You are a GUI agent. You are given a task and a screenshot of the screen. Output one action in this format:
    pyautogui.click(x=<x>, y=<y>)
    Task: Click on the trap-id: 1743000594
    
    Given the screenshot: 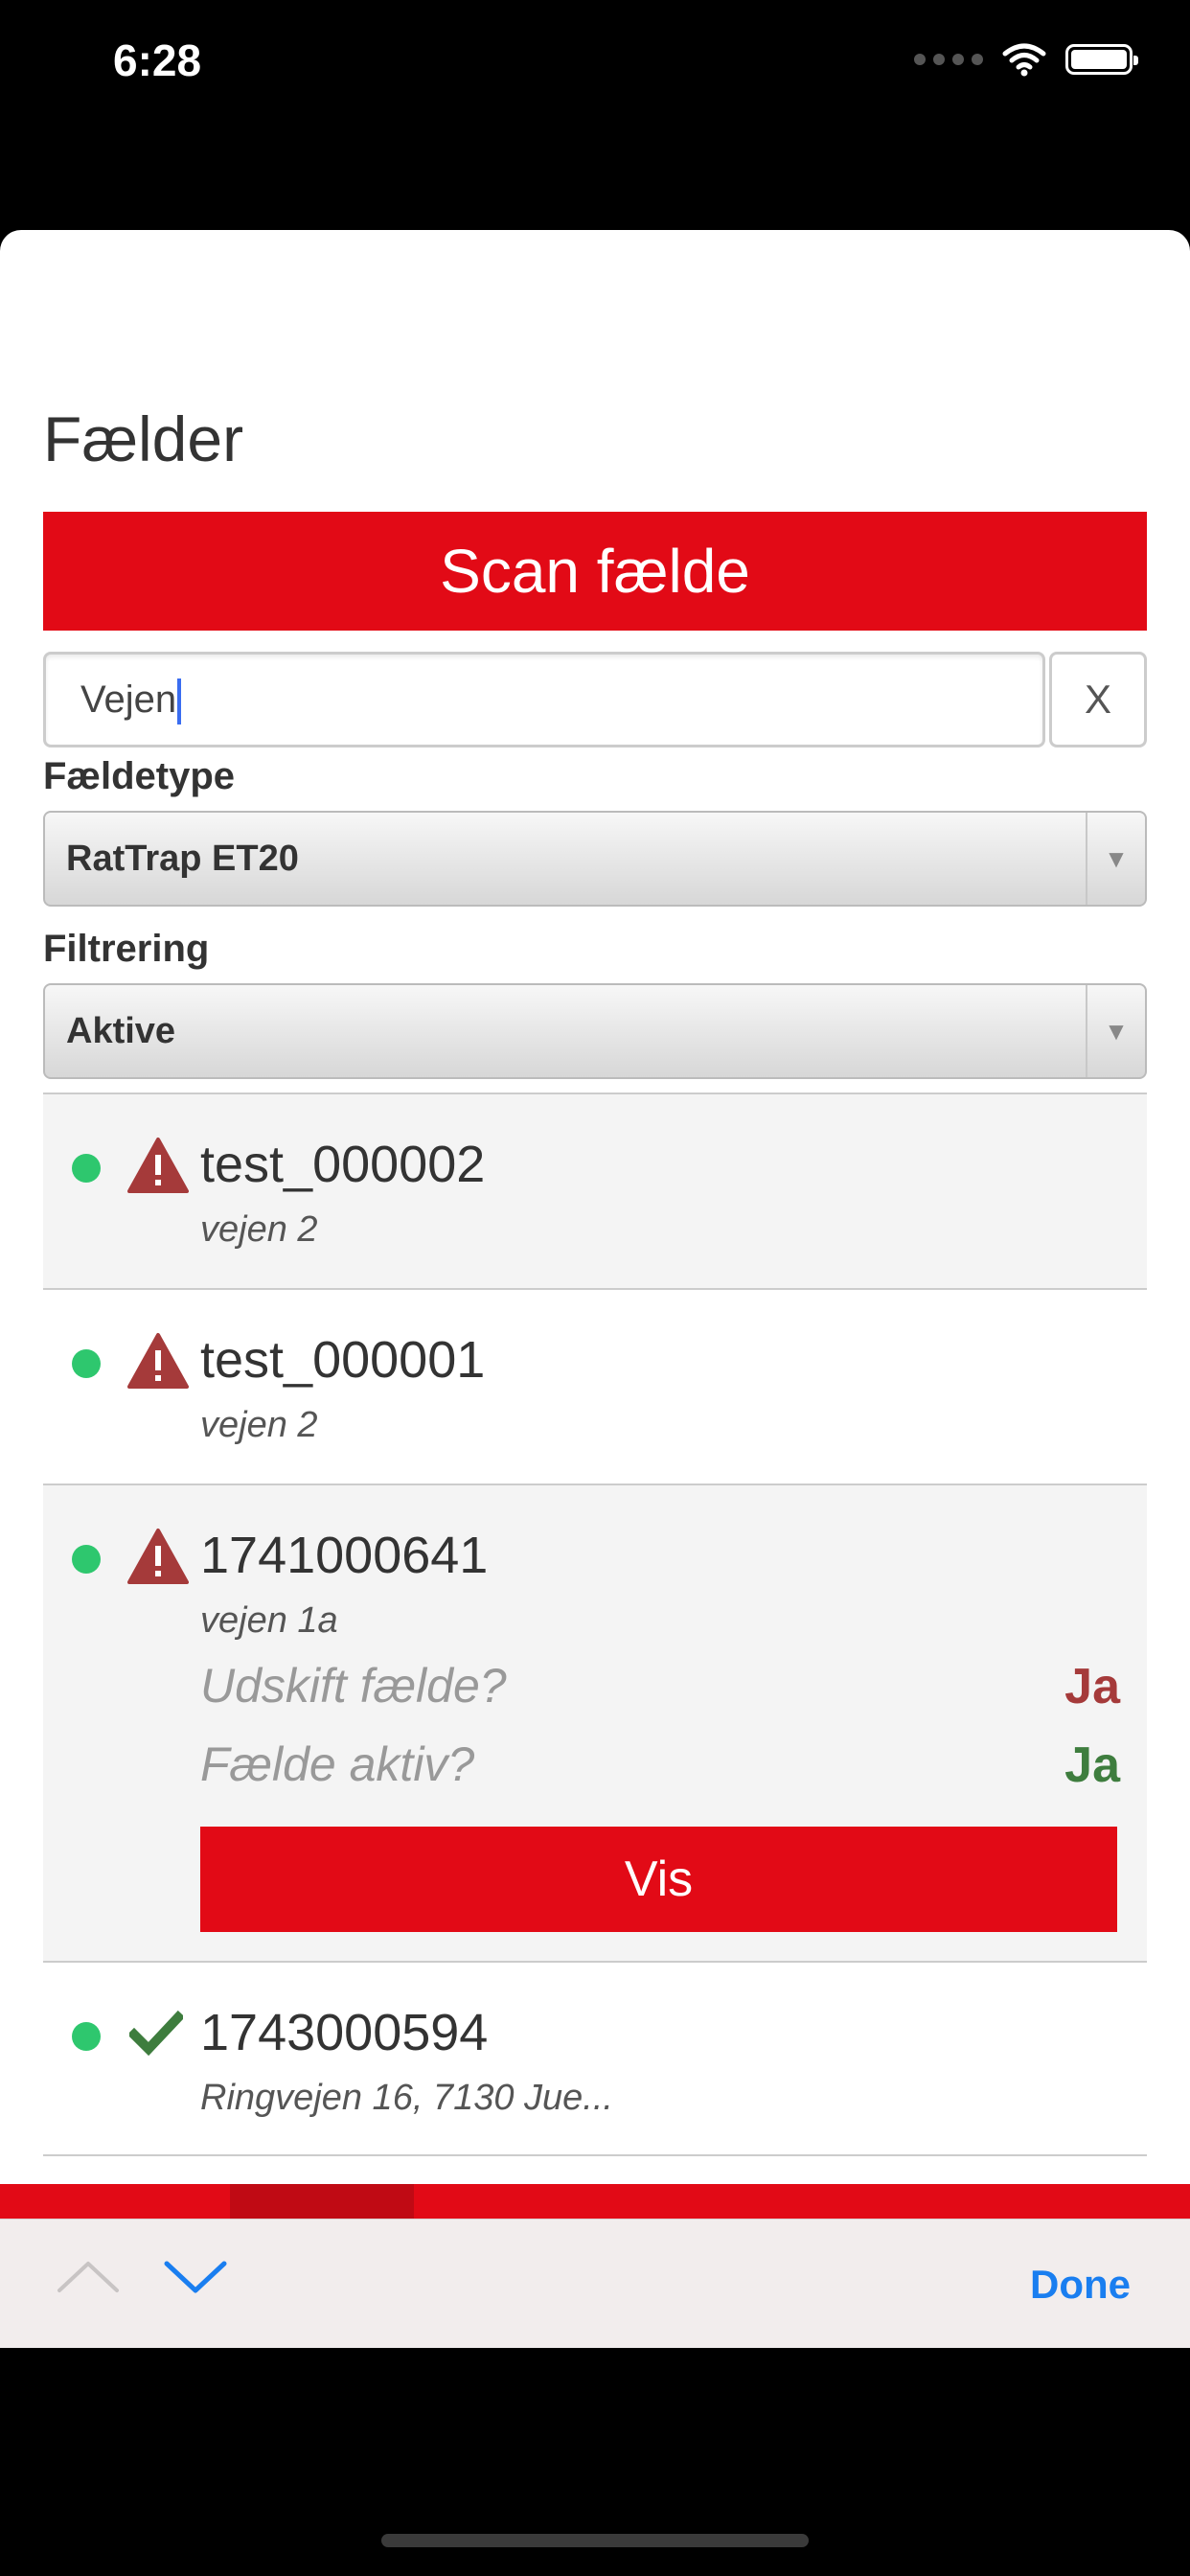 What is the action you would take?
    pyautogui.click(x=344, y=2032)
    